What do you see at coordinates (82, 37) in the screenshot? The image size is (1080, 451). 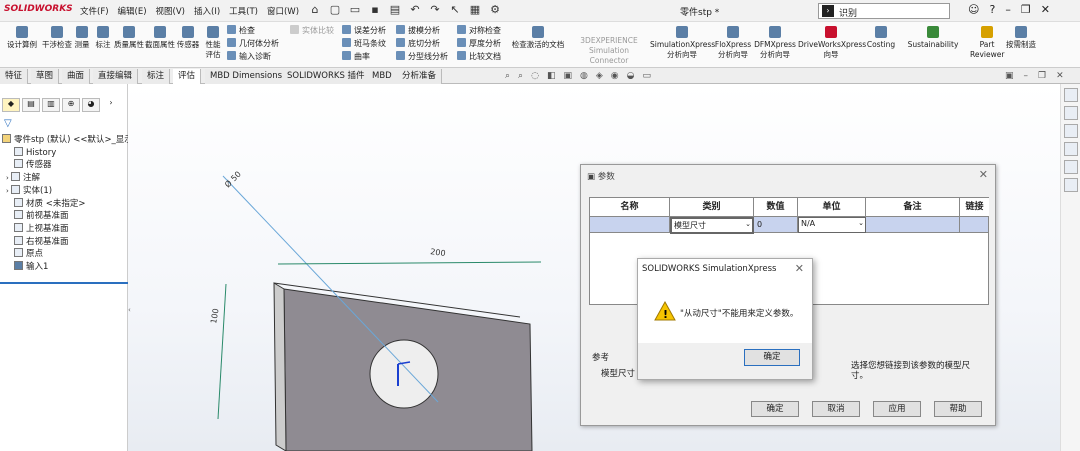 I see `measure-button: 测量` at bounding box center [82, 37].